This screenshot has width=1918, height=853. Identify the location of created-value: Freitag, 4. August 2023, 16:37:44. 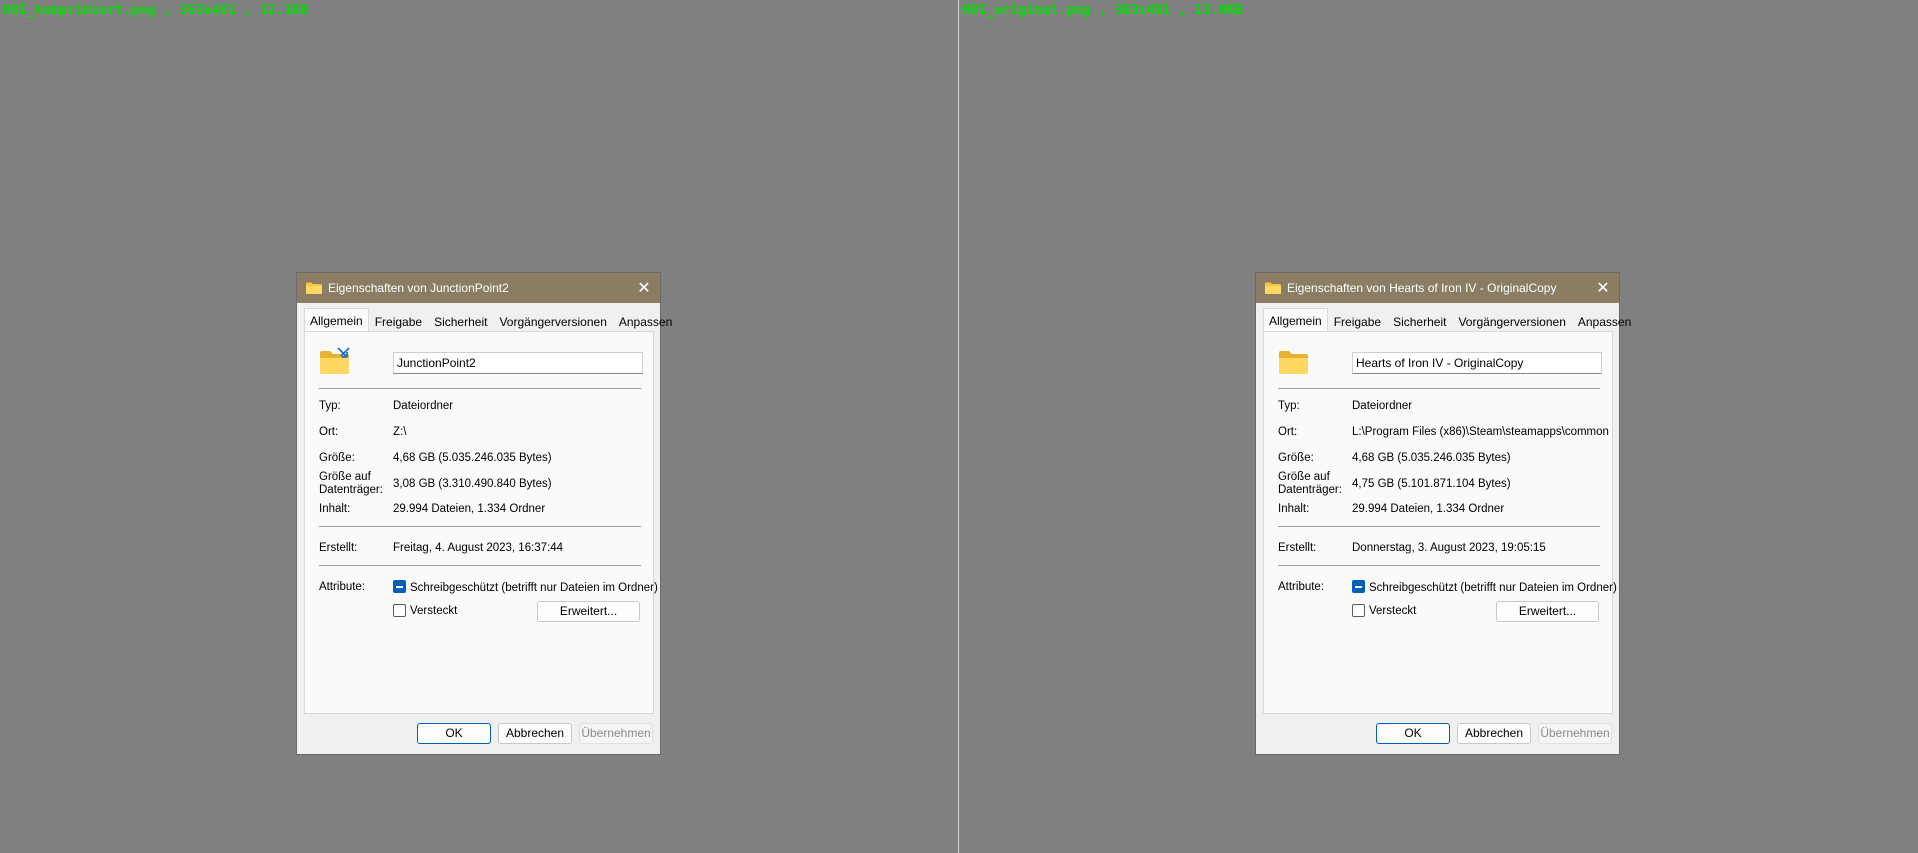
(478, 548).